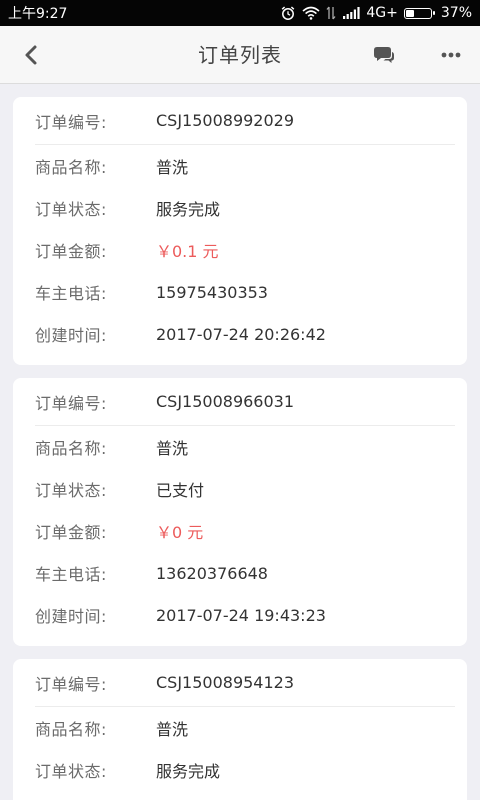  Describe the element at coordinates (382, 13) in the screenshot. I see `network-type: 4G+` at that location.